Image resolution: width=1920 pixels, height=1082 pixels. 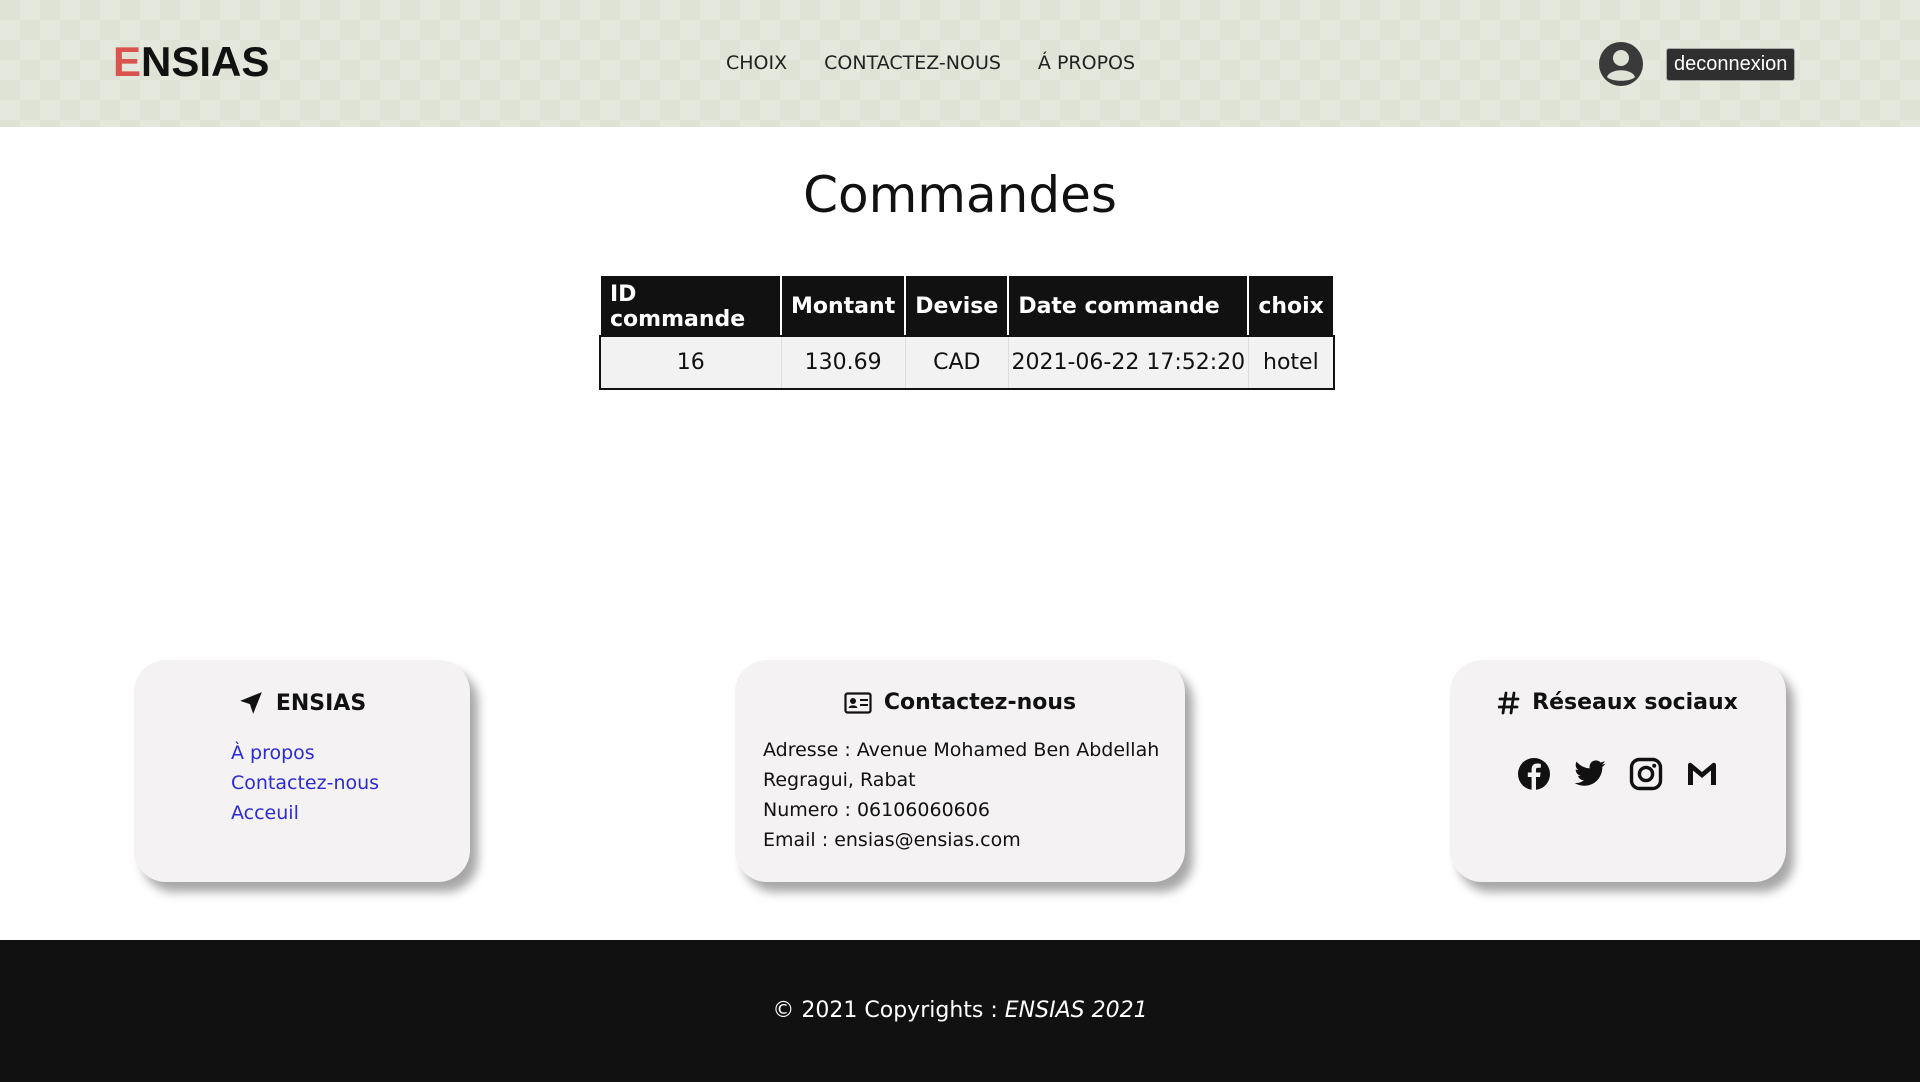 What do you see at coordinates (1086, 63) in the screenshot?
I see `nav-link-about: Á PROPOS` at bounding box center [1086, 63].